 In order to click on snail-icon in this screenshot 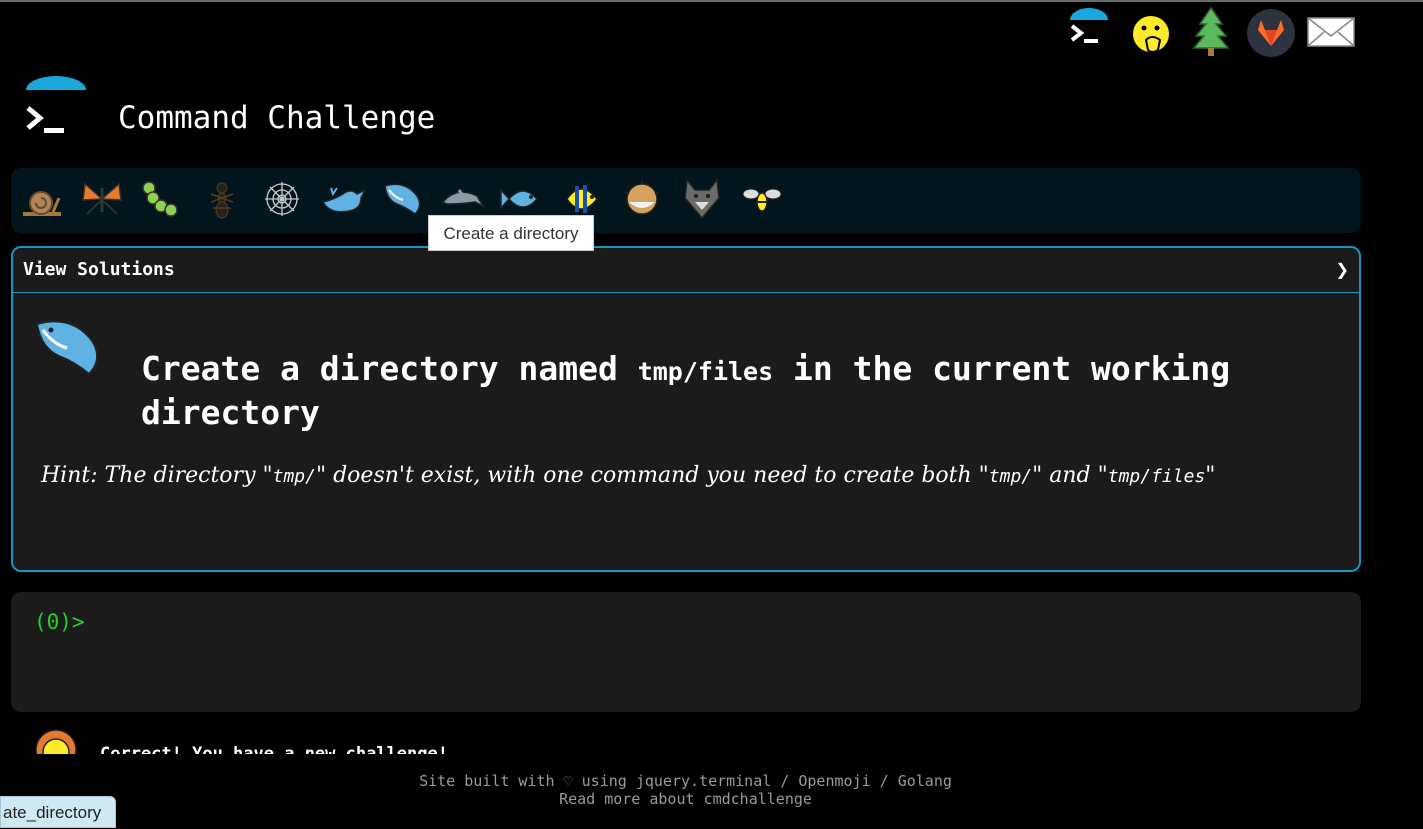, I will do `click(42, 199)`.